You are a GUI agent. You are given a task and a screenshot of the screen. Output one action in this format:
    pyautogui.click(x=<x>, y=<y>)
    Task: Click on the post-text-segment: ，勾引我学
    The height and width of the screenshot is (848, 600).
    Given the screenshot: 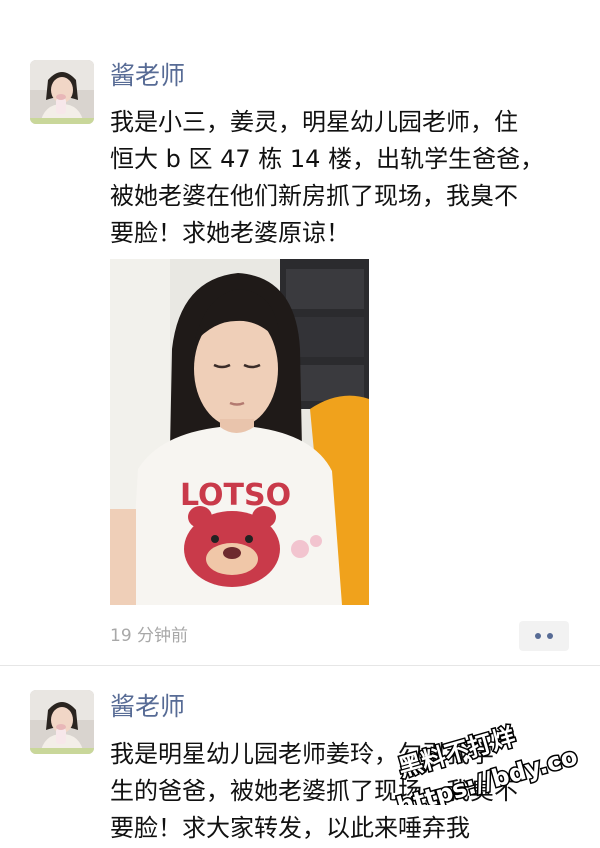 What is the action you would take?
    pyautogui.click(x=434, y=754)
    